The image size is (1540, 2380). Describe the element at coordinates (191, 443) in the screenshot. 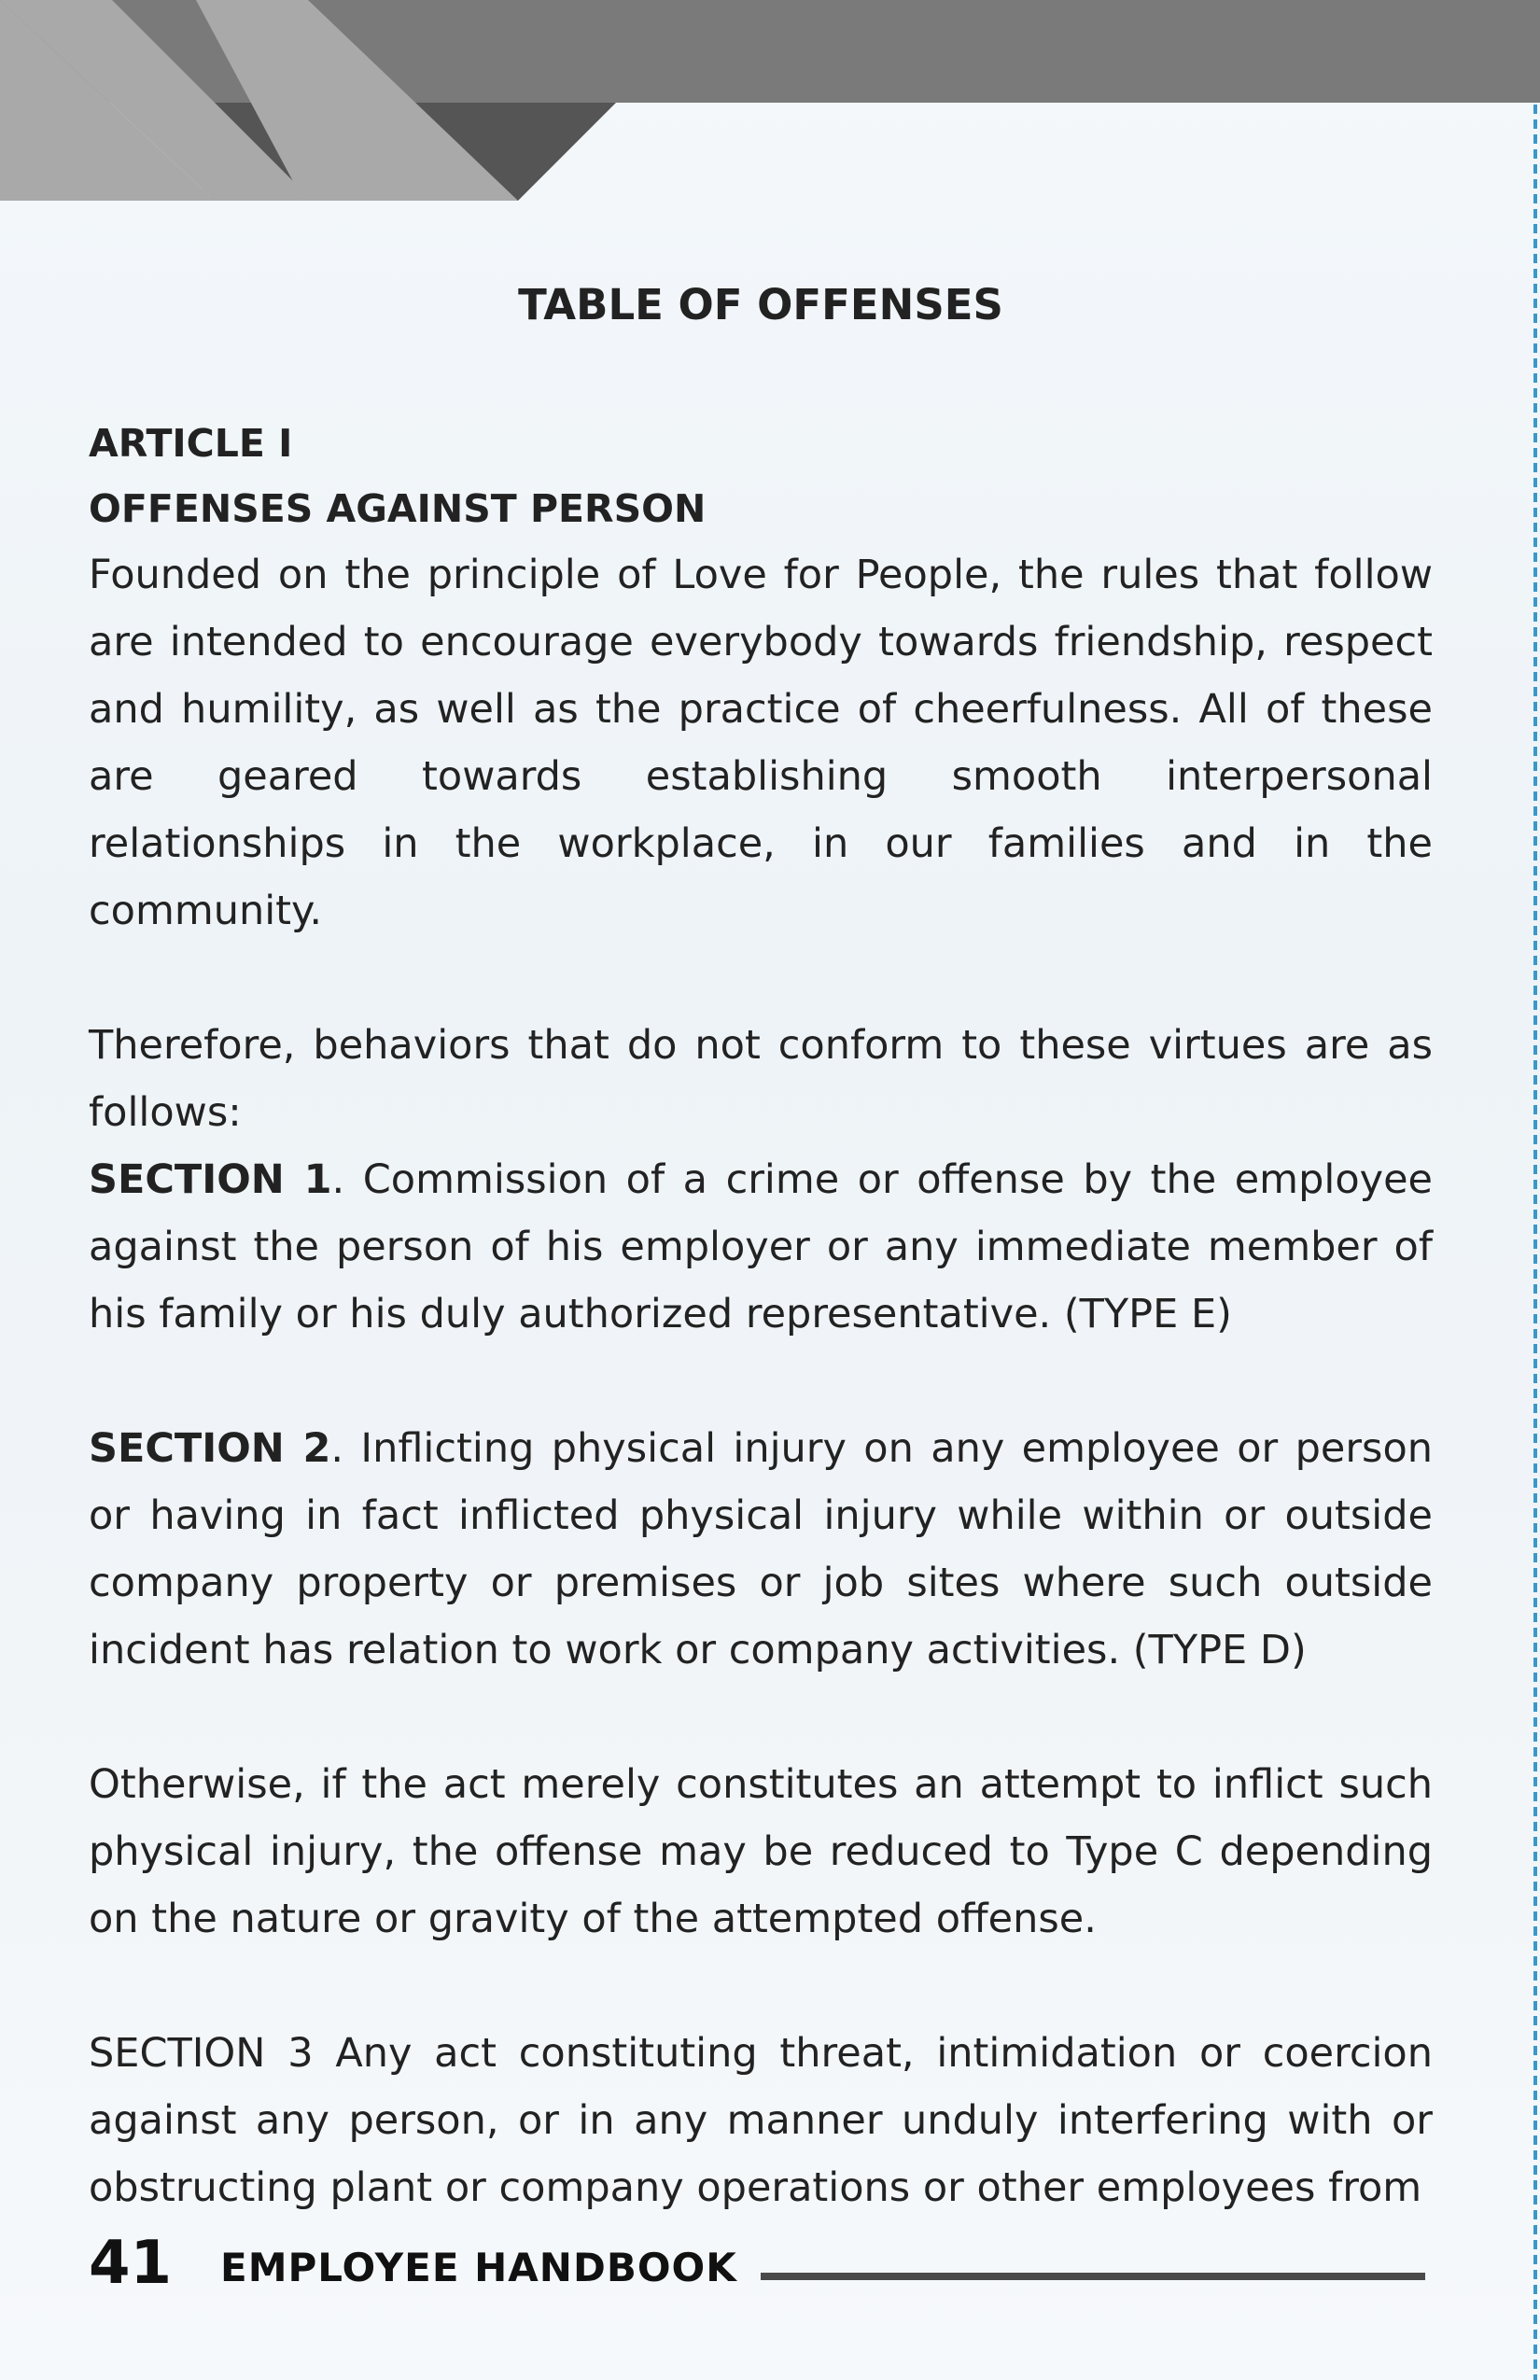

I see `article-label: ARTICLE I` at that location.